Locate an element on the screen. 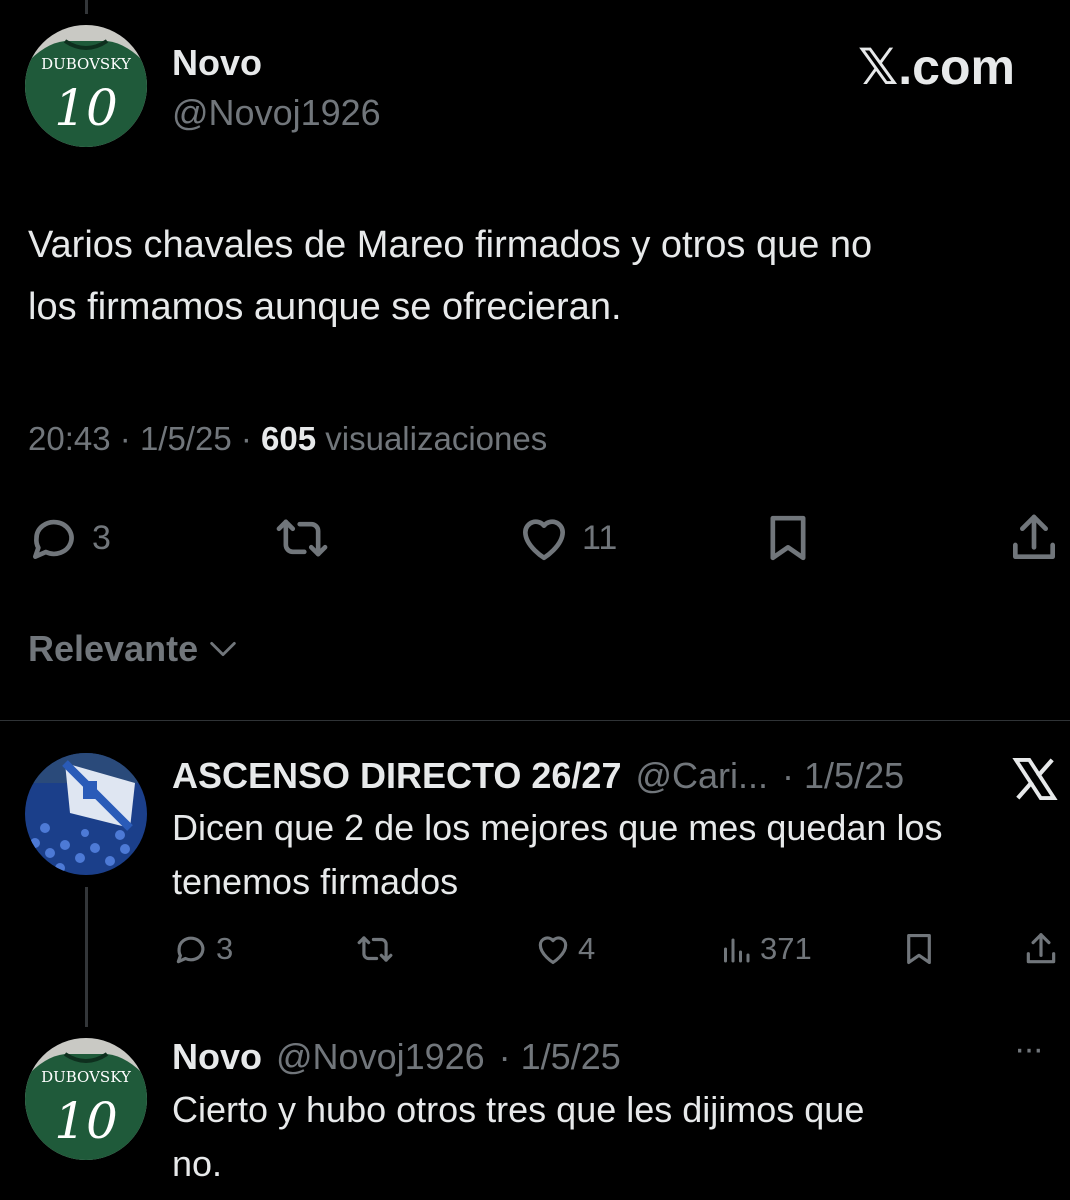  thread-line is located at coordinates (86, 957).